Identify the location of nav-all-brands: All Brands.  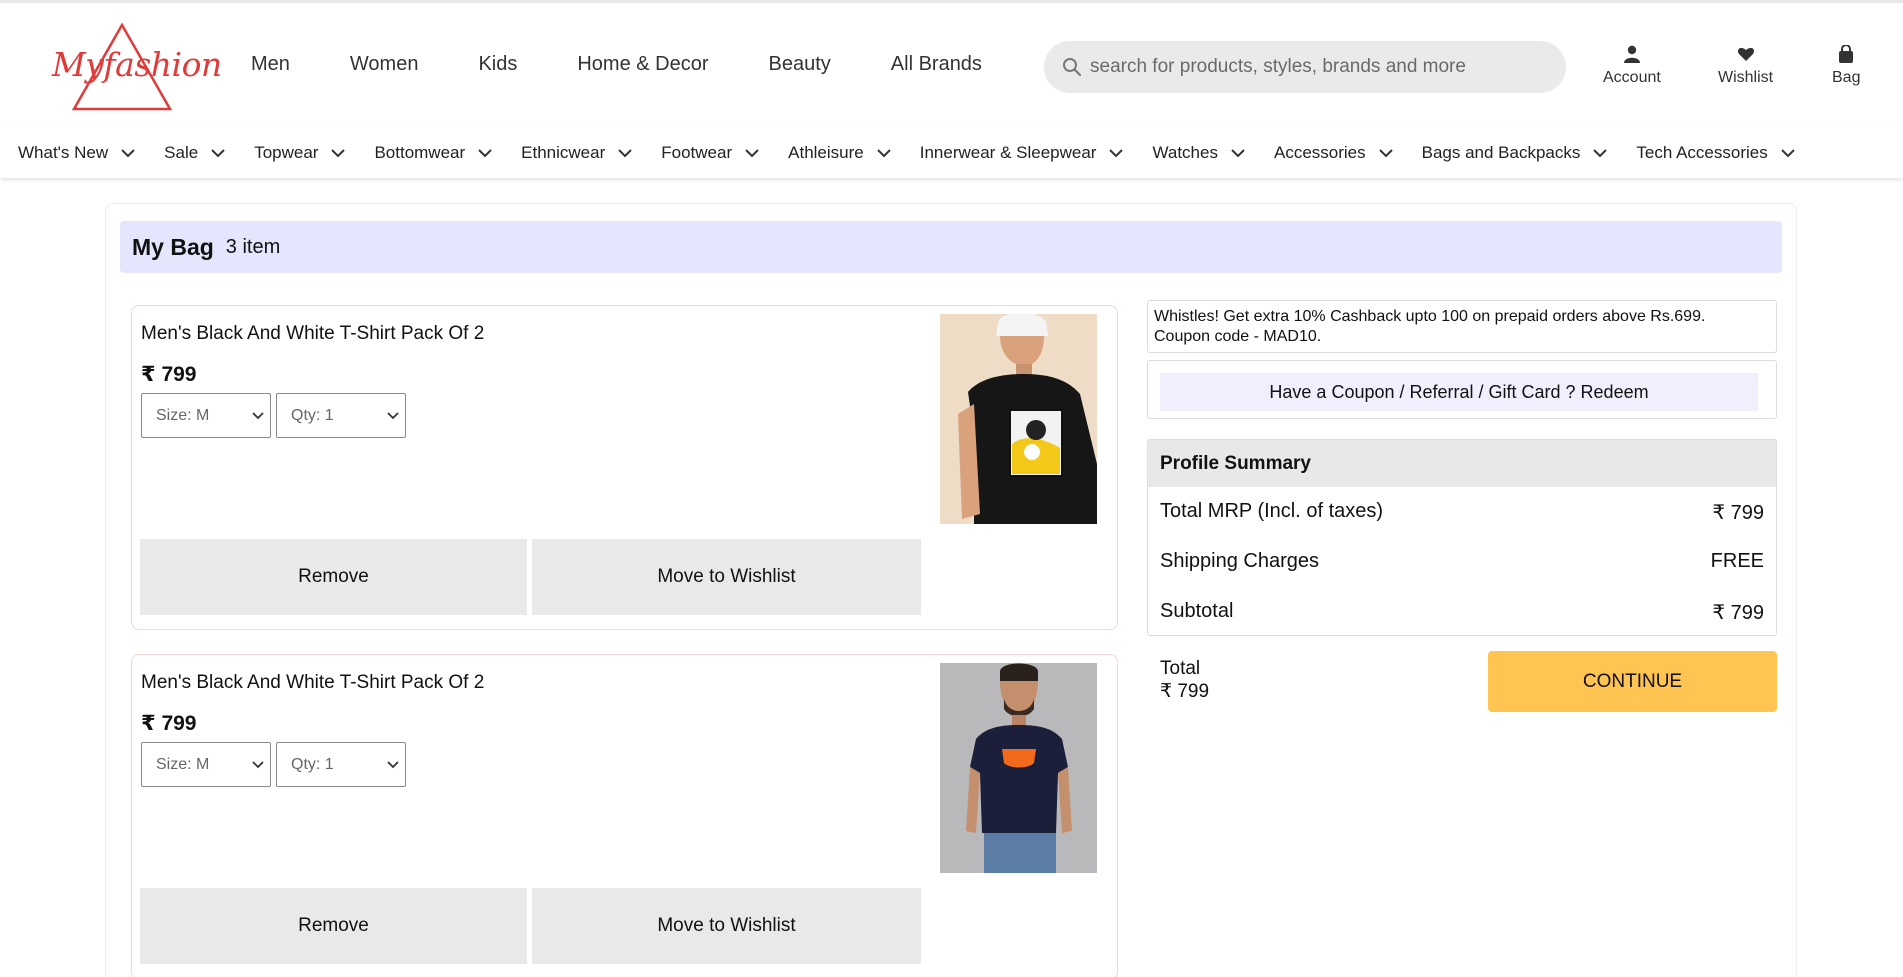
(936, 64).